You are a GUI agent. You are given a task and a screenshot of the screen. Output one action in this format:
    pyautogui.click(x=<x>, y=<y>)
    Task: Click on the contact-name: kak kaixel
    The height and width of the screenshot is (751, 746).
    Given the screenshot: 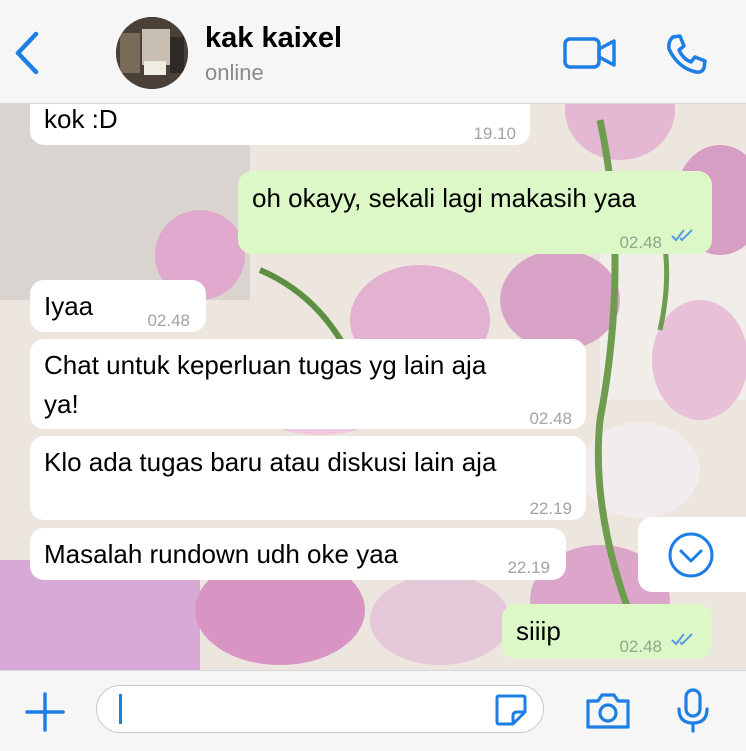 What is the action you would take?
    pyautogui.click(x=273, y=38)
    